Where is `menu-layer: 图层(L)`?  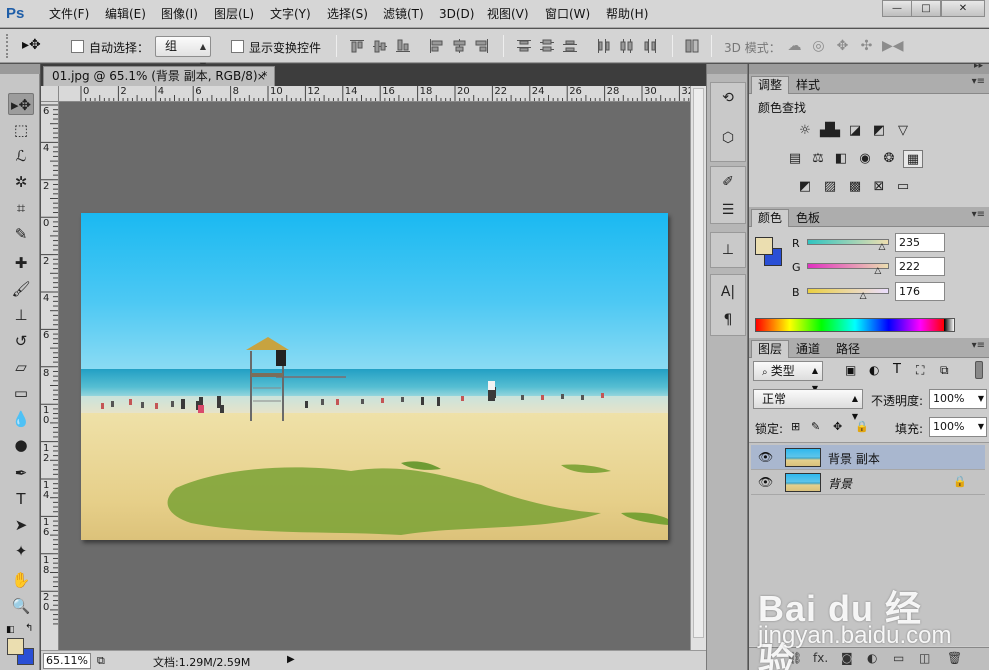 menu-layer: 图层(L) is located at coordinates (234, 14).